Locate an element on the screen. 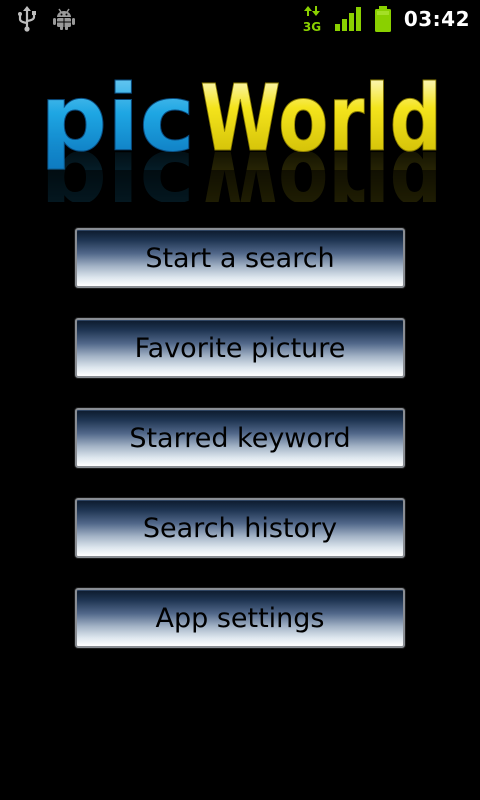  favorite-picture-label: Favorite picture is located at coordinates (240, 348).